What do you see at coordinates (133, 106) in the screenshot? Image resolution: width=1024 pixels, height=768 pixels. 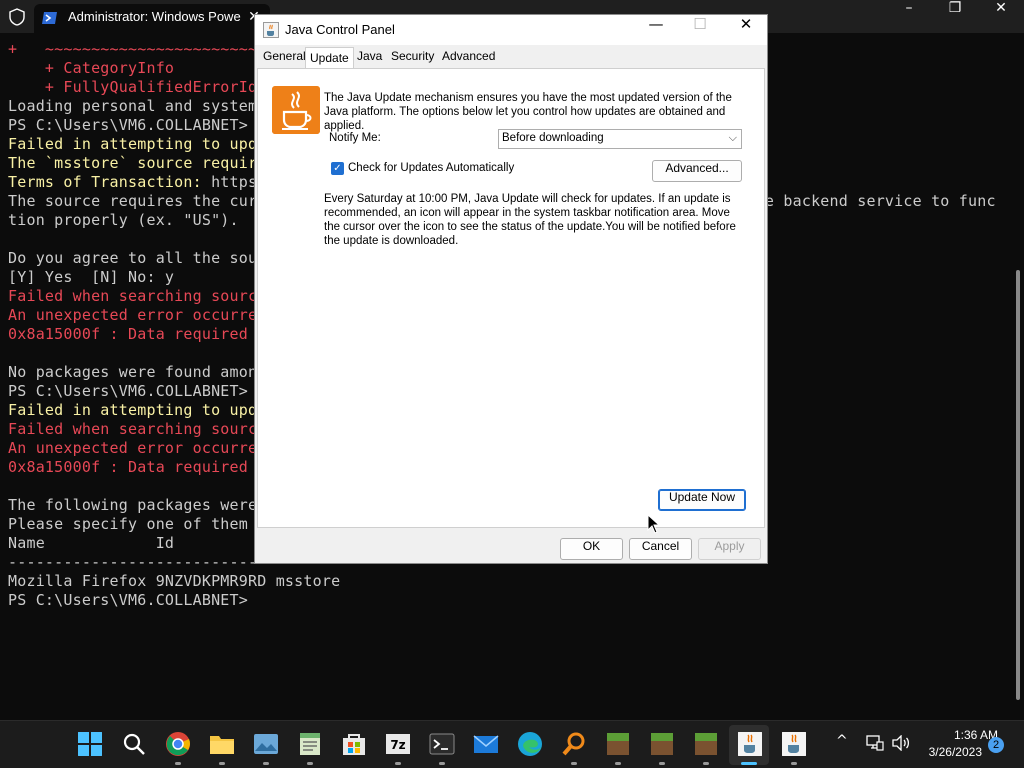 I see `terminal-text-segment: Loading personal and system` at bounding box center [133, 106].